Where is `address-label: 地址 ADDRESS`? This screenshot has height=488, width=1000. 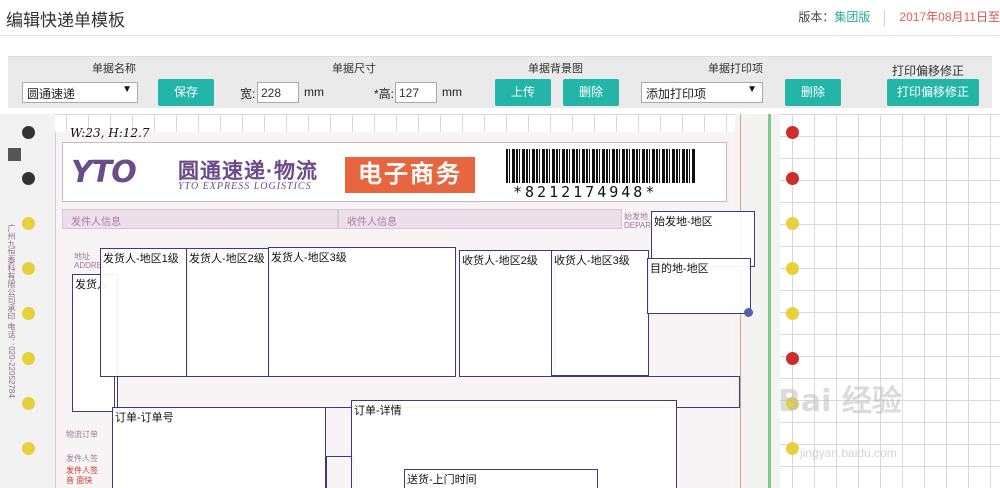 address-label: 地址 ADDRESS is located at coordinates (93, 261).